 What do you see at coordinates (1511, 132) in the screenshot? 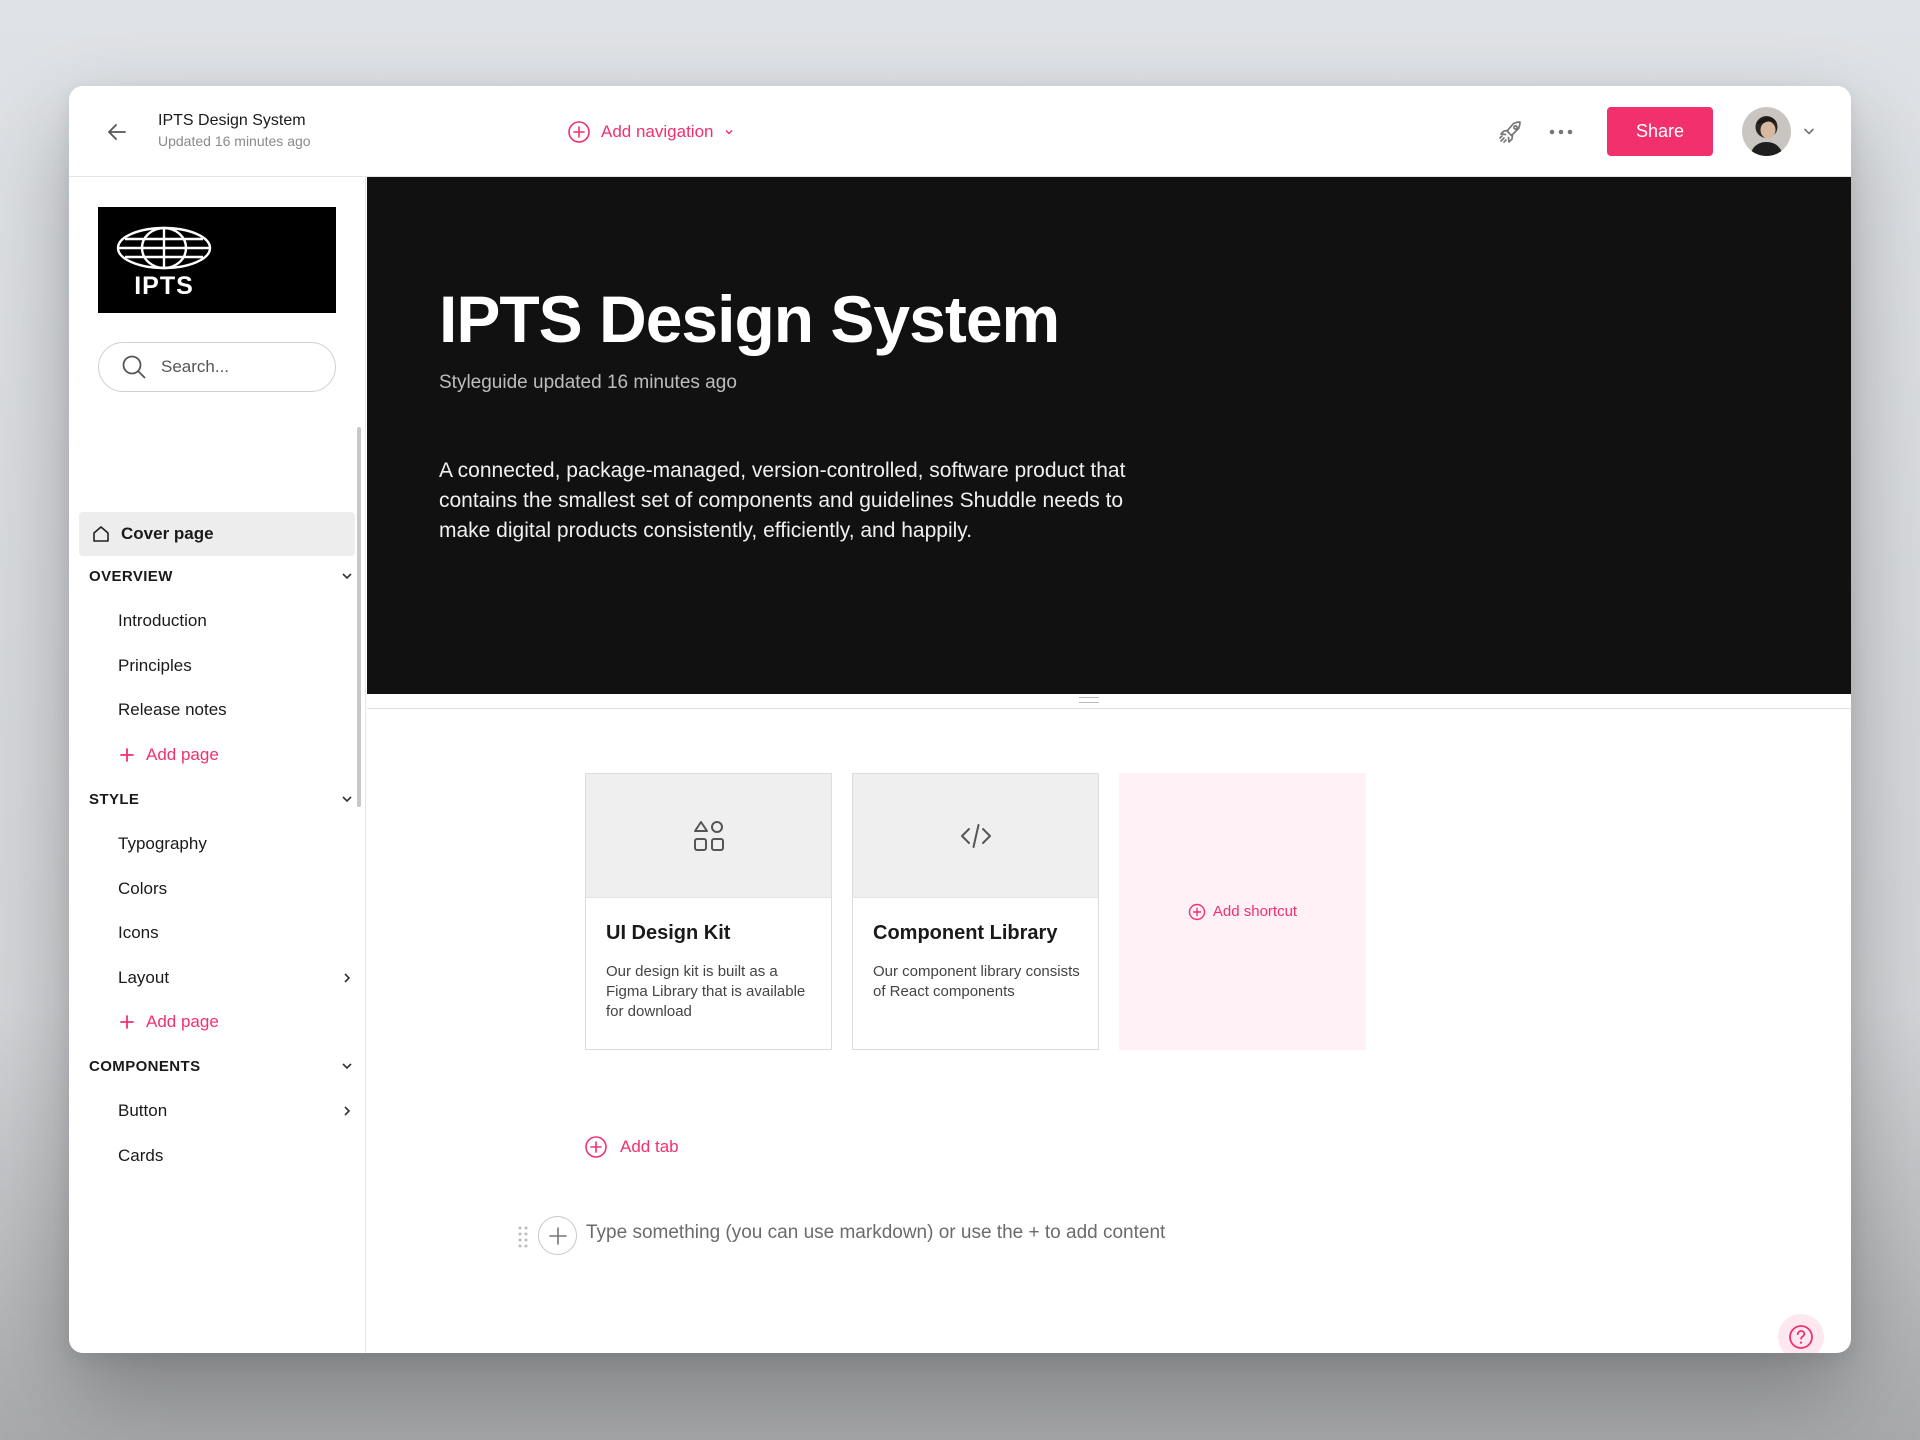
I see `rocket-icon` at bounding box center [1511, 132].